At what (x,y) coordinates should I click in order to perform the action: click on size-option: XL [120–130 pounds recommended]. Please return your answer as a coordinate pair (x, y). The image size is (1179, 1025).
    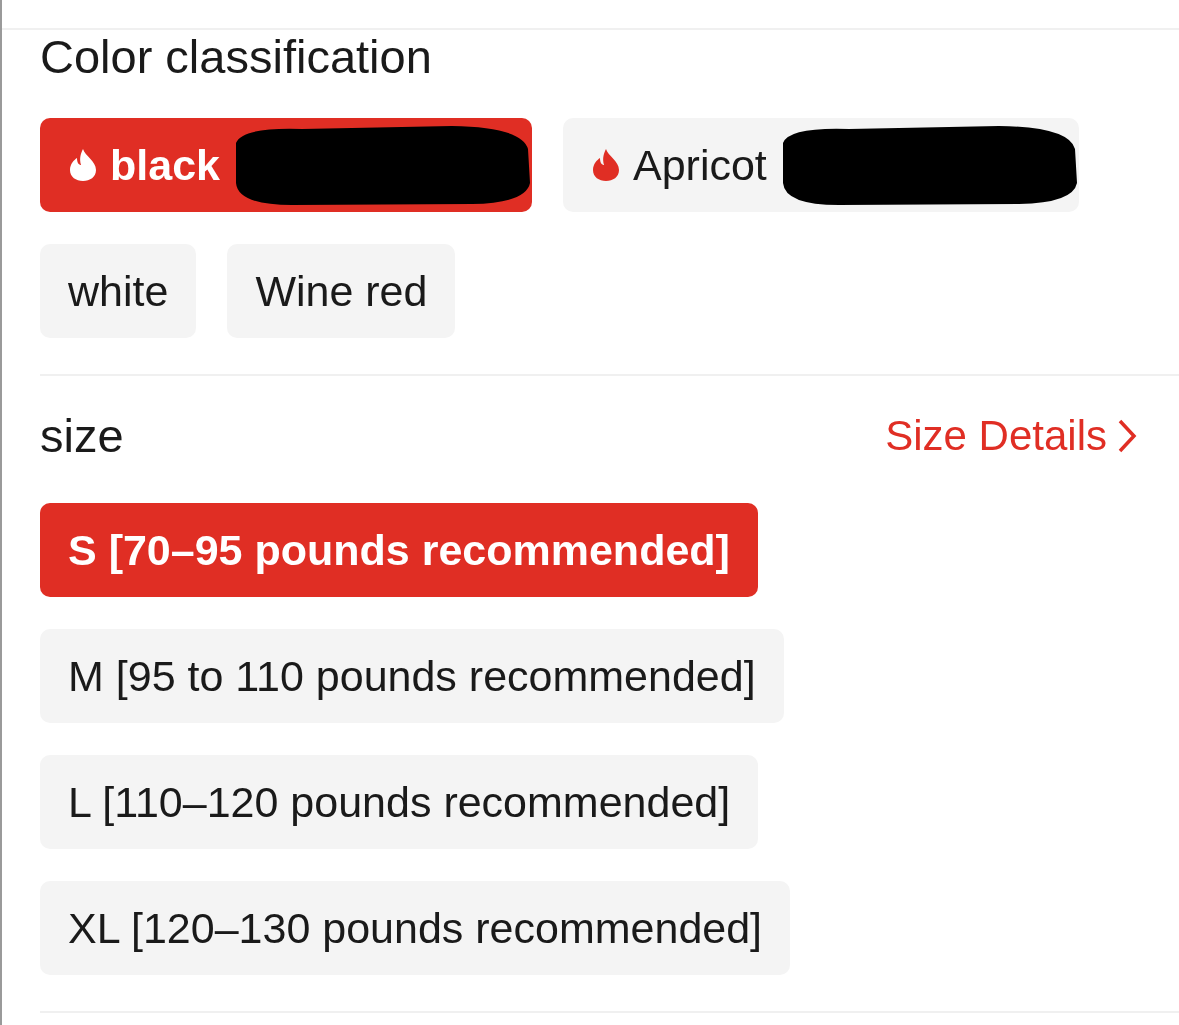
    Looking at the image, I should click on (415, 928).